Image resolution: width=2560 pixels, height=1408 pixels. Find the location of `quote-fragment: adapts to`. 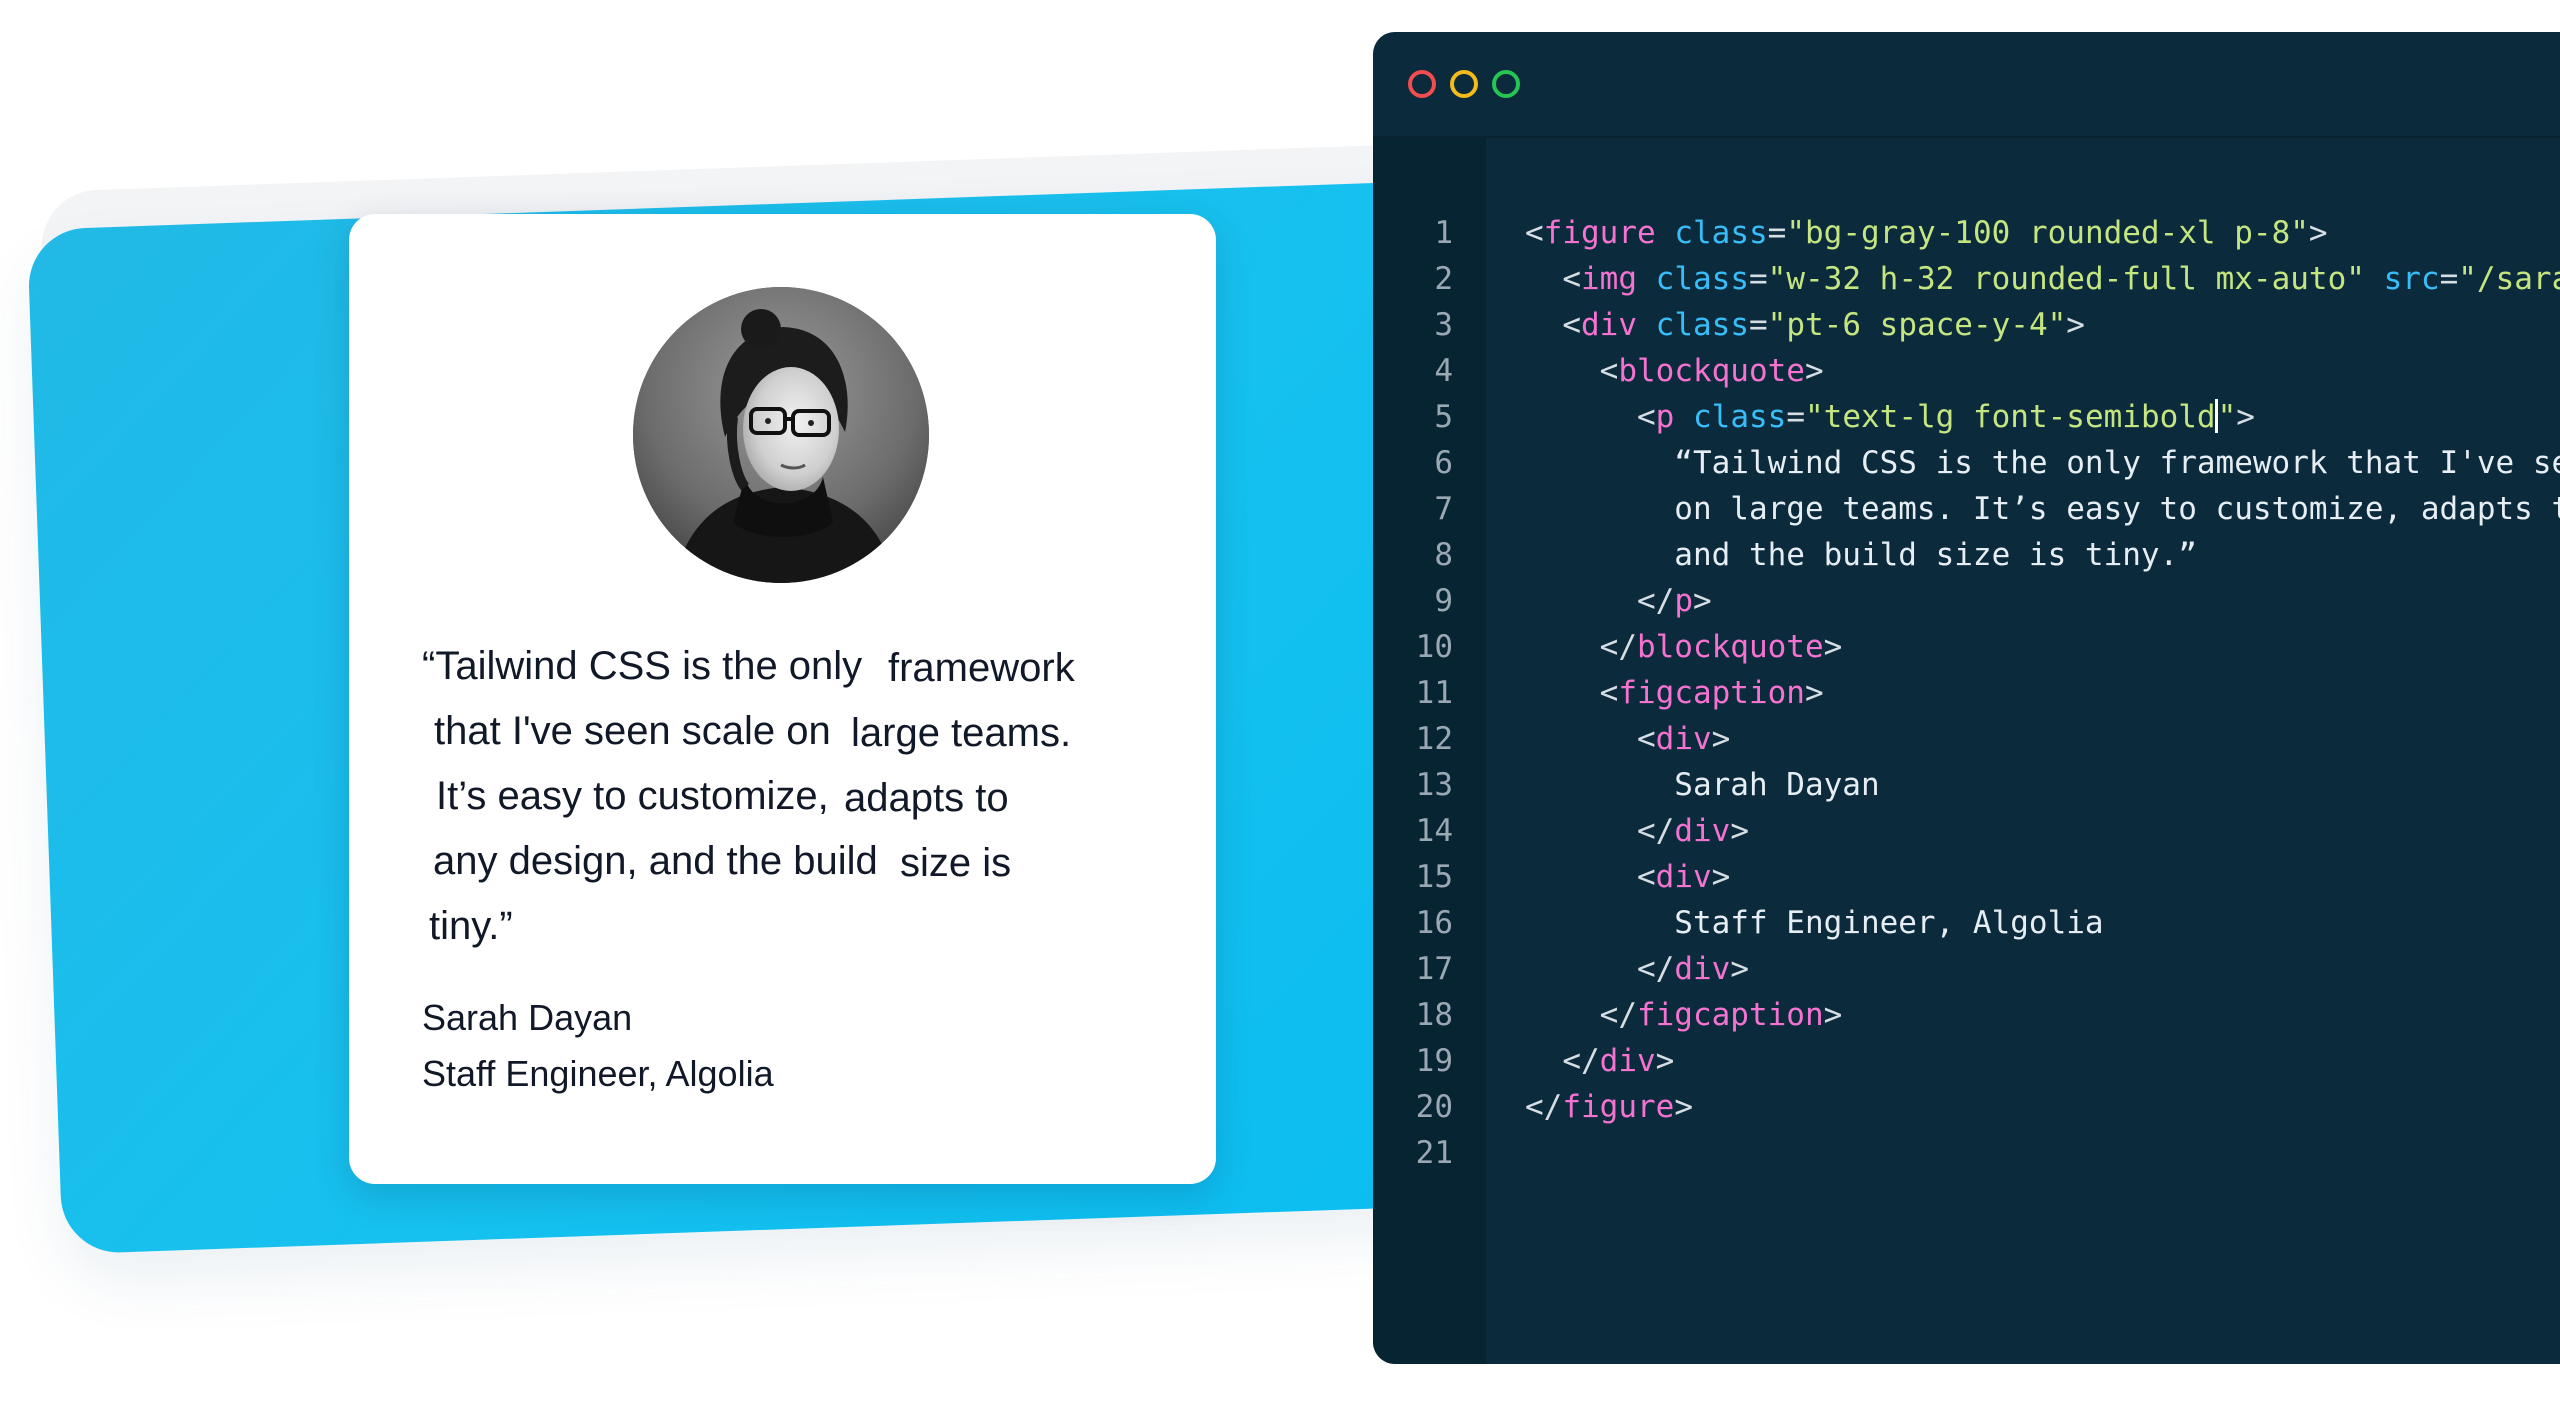

quote-fragment: adapts to is located at coordinates (926, 798).